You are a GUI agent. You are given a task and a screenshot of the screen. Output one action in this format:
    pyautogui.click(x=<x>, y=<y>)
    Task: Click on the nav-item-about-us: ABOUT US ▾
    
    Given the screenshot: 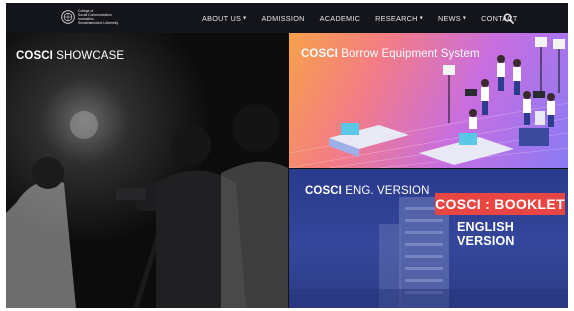 What is the action you would take?
    pyautogui.click(x=224, y=18)
    